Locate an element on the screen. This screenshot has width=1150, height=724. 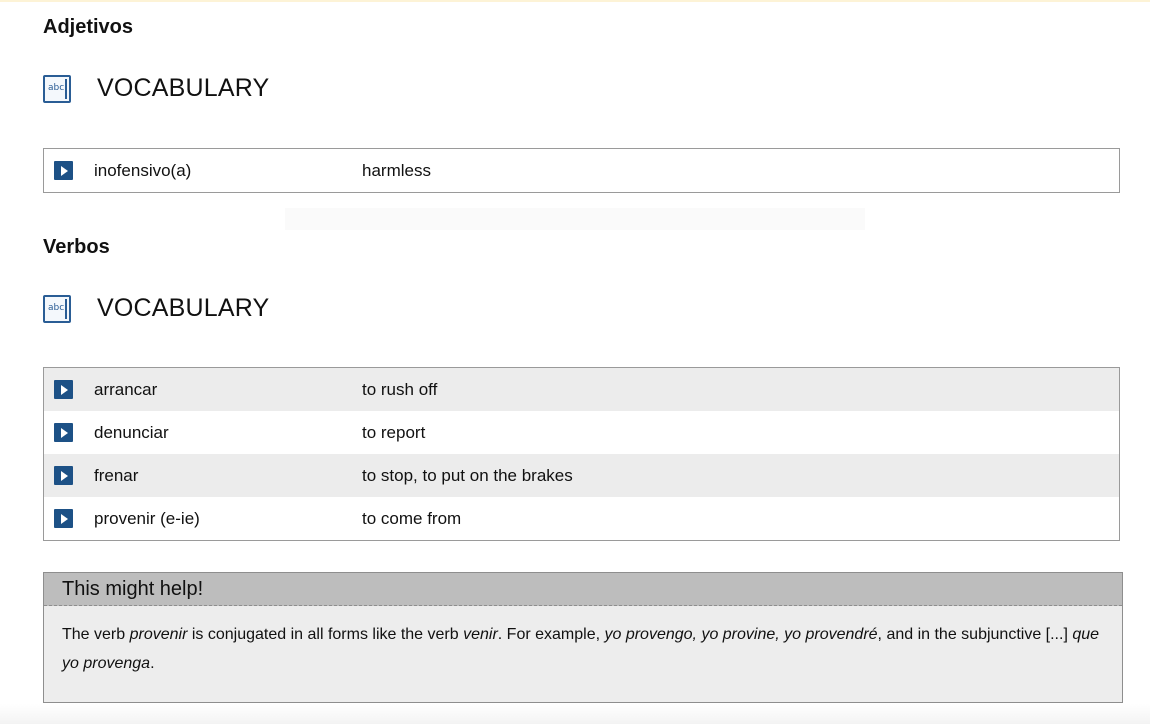
vocab-meaning: to rush off is located at coordinates (400, 389).